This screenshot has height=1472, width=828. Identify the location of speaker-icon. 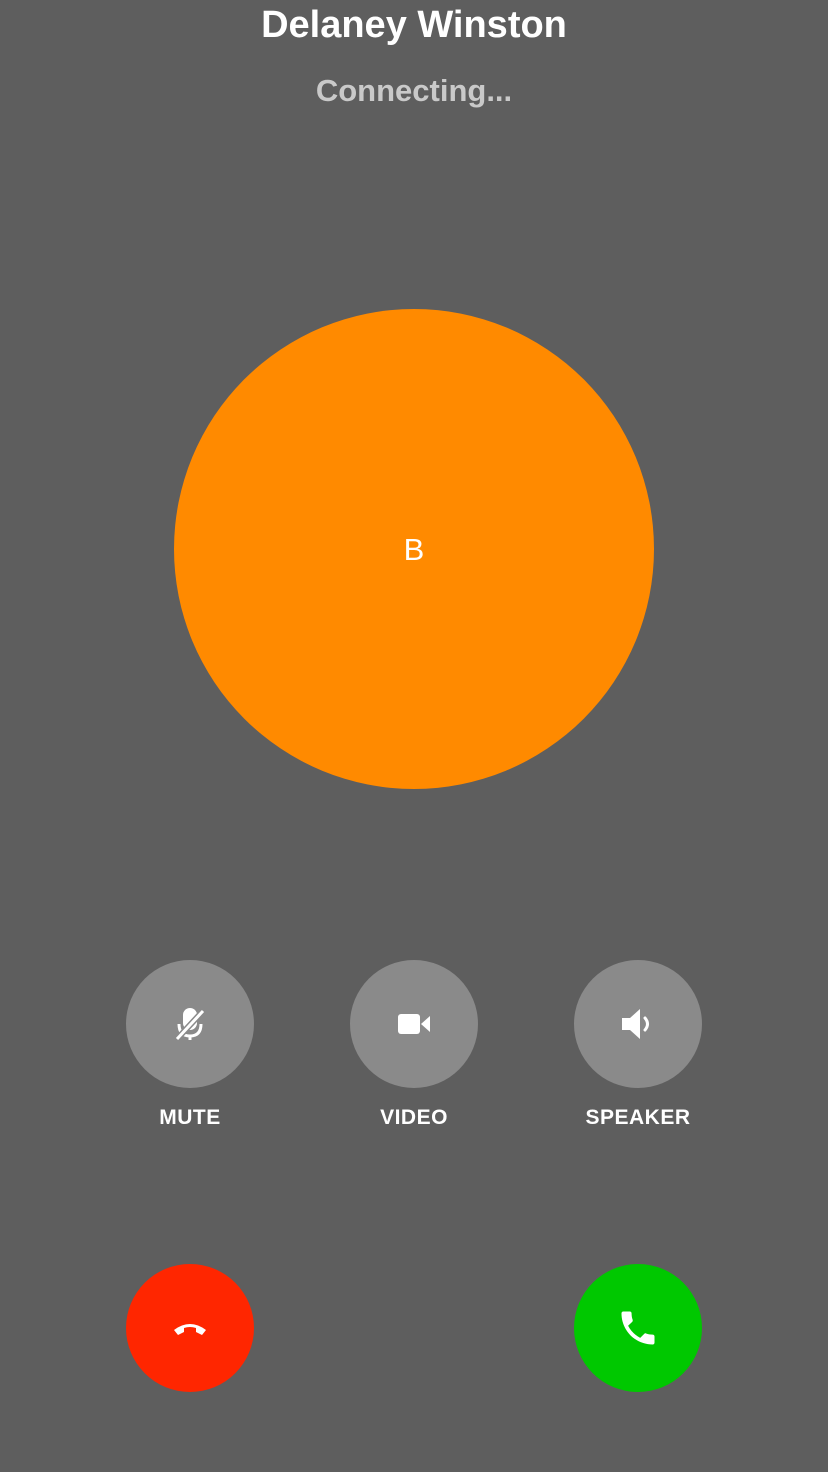
(638, 1024).